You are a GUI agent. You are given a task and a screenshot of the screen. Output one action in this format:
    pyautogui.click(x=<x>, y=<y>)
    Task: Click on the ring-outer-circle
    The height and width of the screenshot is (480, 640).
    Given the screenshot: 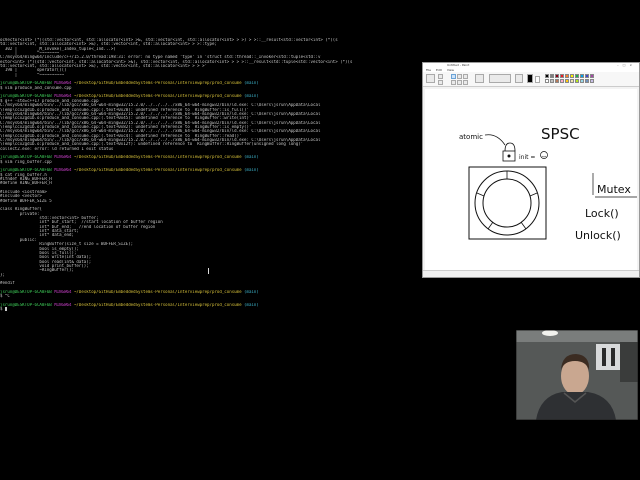 What is the action you would take?
    pyautogui.click(x=507, y=203)
    